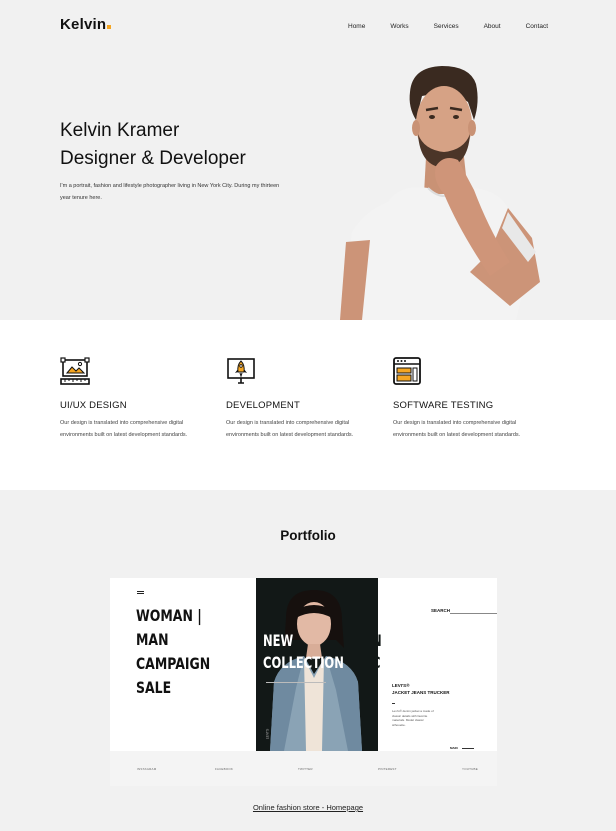  What do you see at coordinates (154, 687) in the screenshot?
I see `mockup-headline-line: SALE` at bounding box center [154, 687].